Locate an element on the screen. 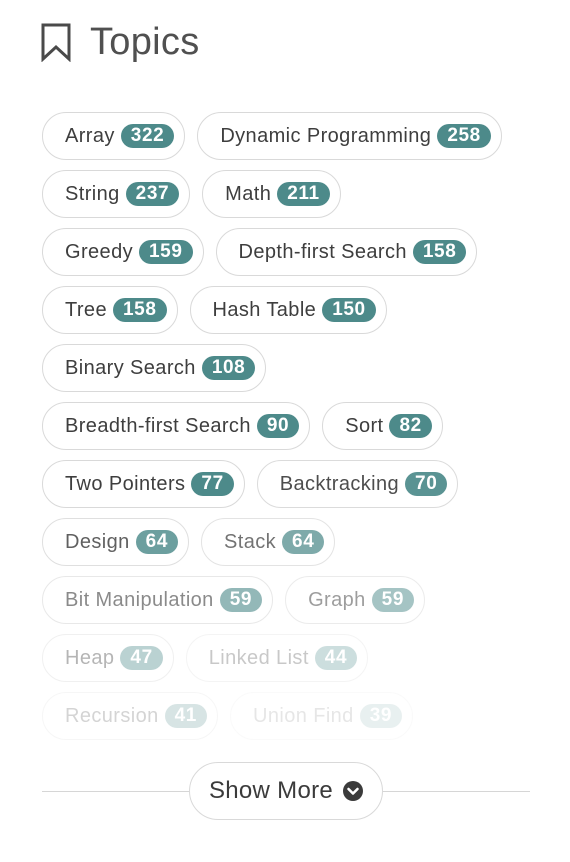 This screenshot has width=570, height=862. topic-count-badge: 150 is located at coordinates (349, 310).